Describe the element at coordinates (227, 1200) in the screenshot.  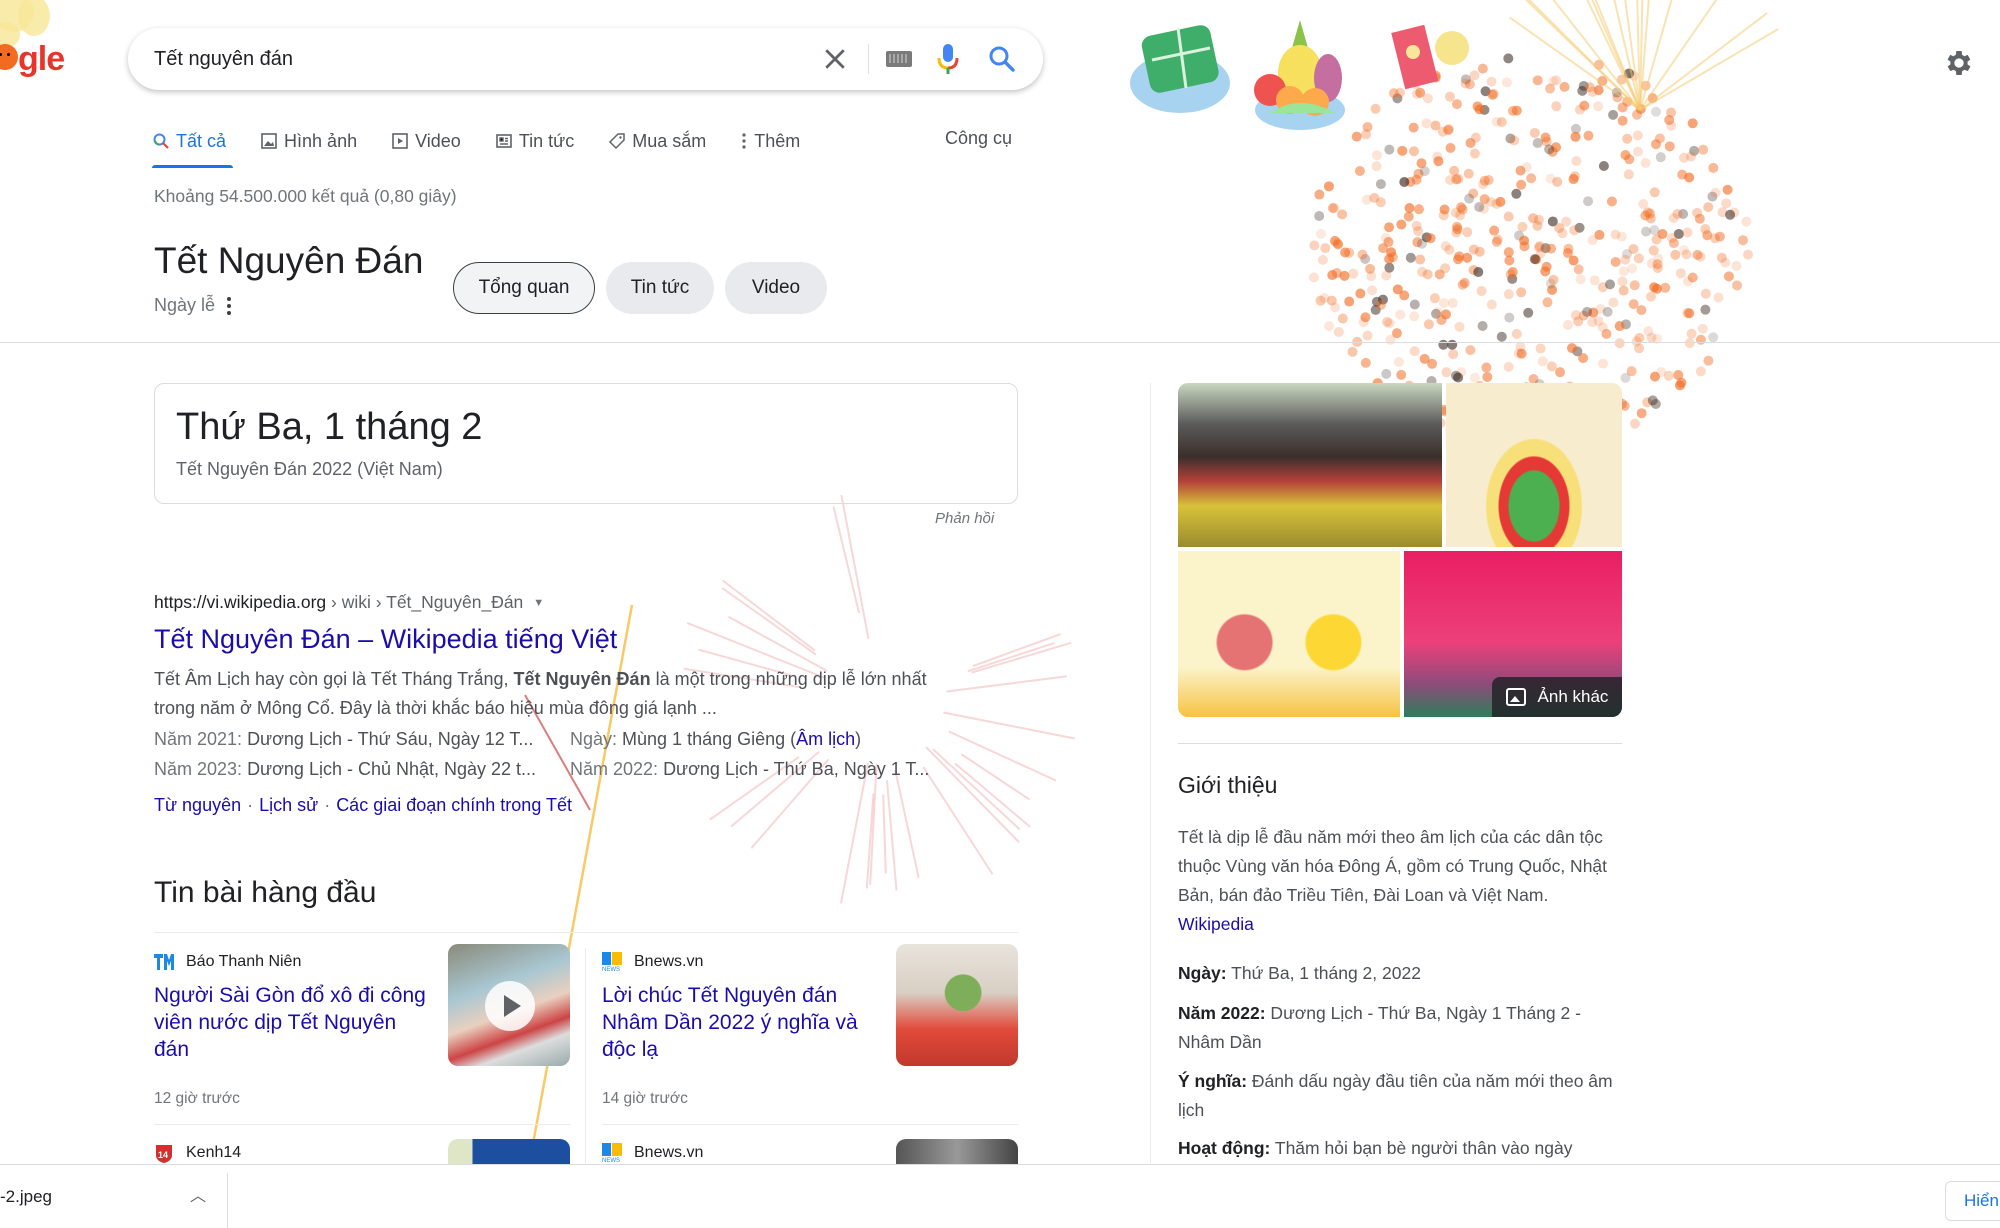
I see `download-separator` at that location.